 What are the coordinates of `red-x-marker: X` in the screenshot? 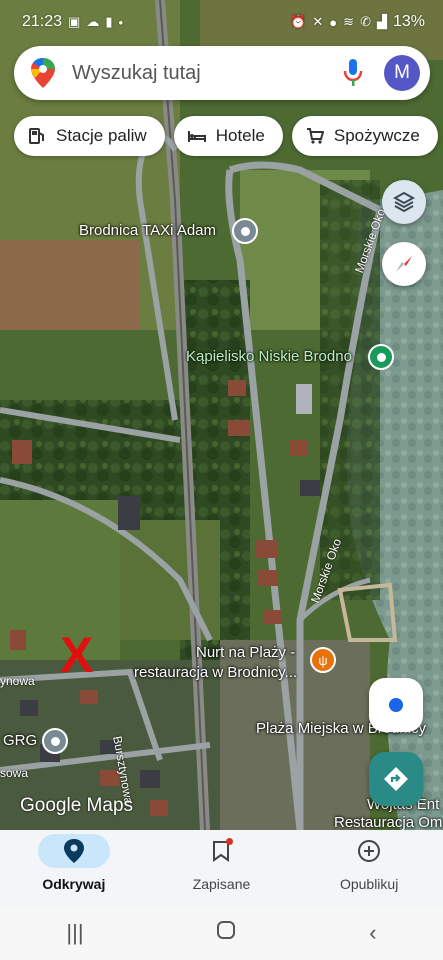 It's located at (77, 655).